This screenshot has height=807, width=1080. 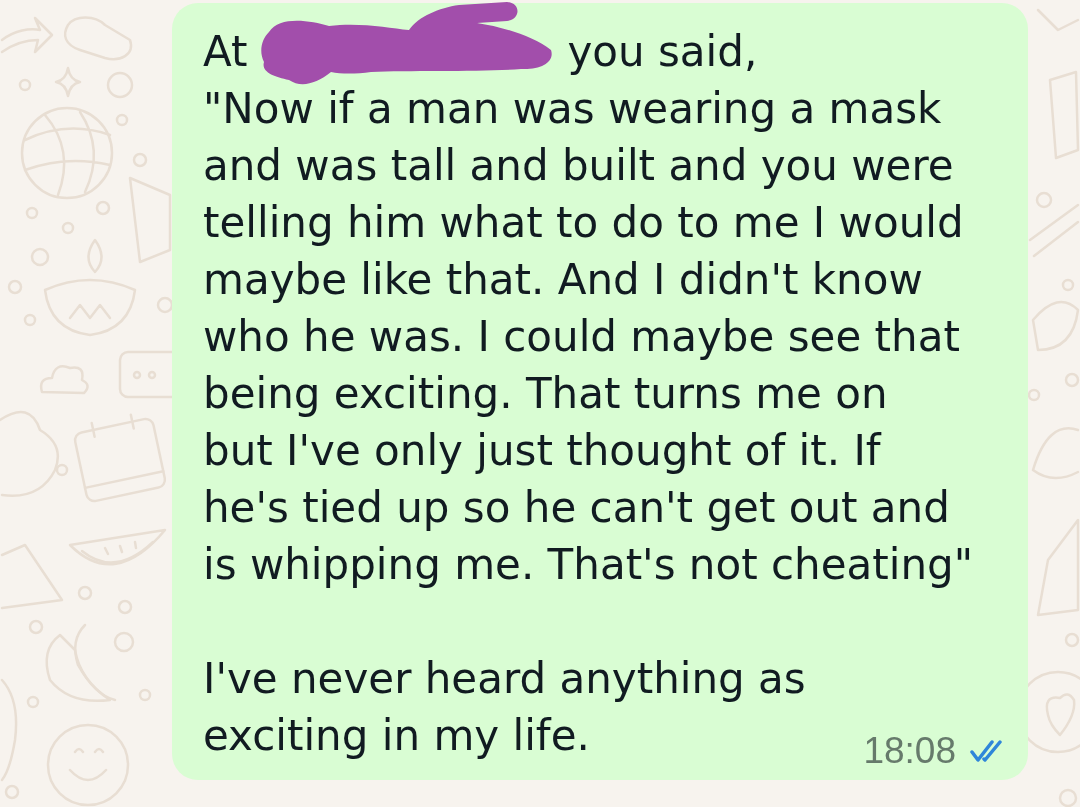 What do you see at coordinates (662, 52) in the screenshot?
I see `message-text: you said,` at bounding box center [662, 52].